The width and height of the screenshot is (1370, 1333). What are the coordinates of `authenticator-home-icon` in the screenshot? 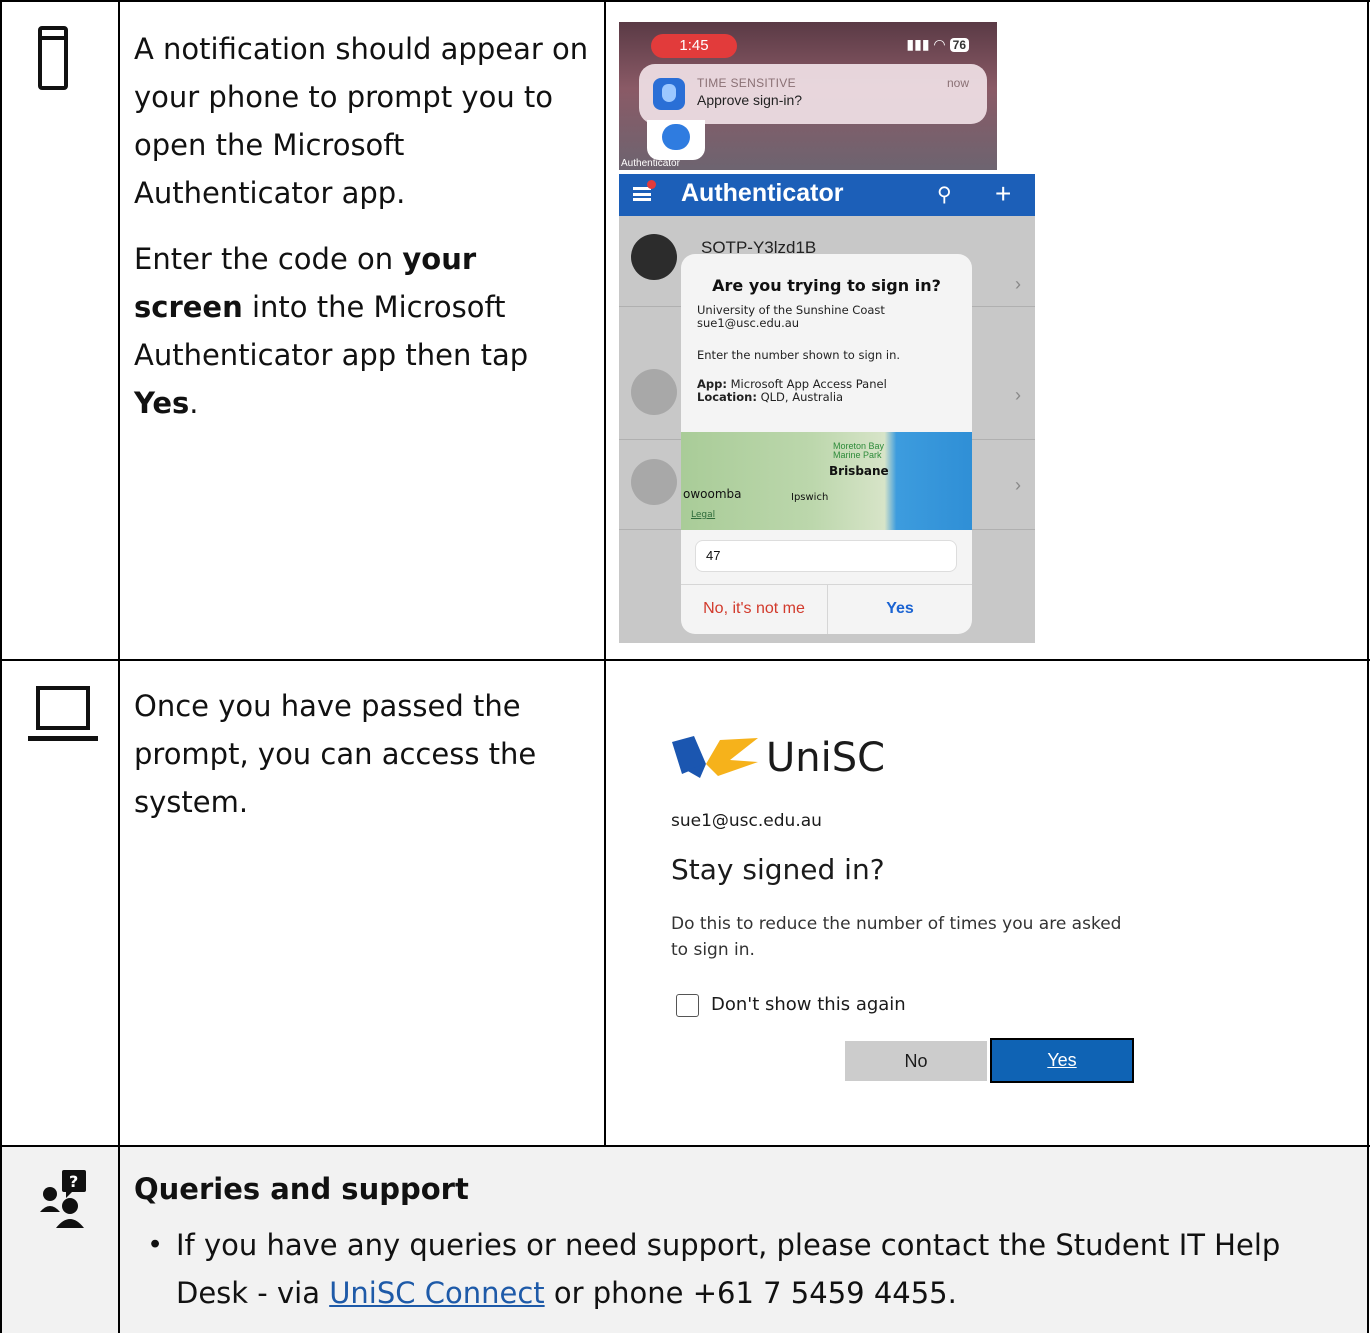 It's located at (676, 140).